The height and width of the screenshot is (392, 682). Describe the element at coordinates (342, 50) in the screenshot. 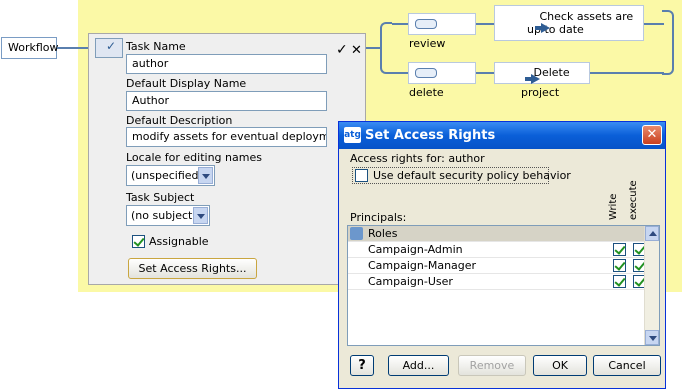

I see `confirm-icon: ✓` at that location.